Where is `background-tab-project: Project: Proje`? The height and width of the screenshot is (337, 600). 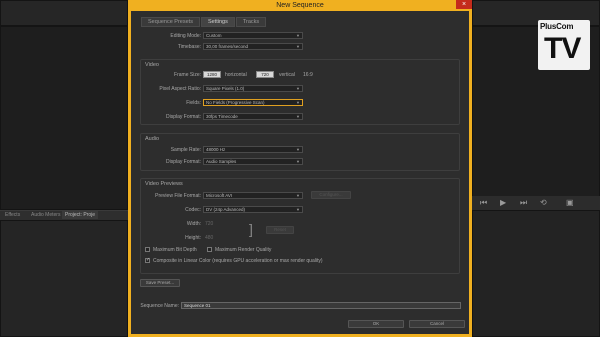
background-tab-project: Project: Proje is located at coordinates (80, 215).